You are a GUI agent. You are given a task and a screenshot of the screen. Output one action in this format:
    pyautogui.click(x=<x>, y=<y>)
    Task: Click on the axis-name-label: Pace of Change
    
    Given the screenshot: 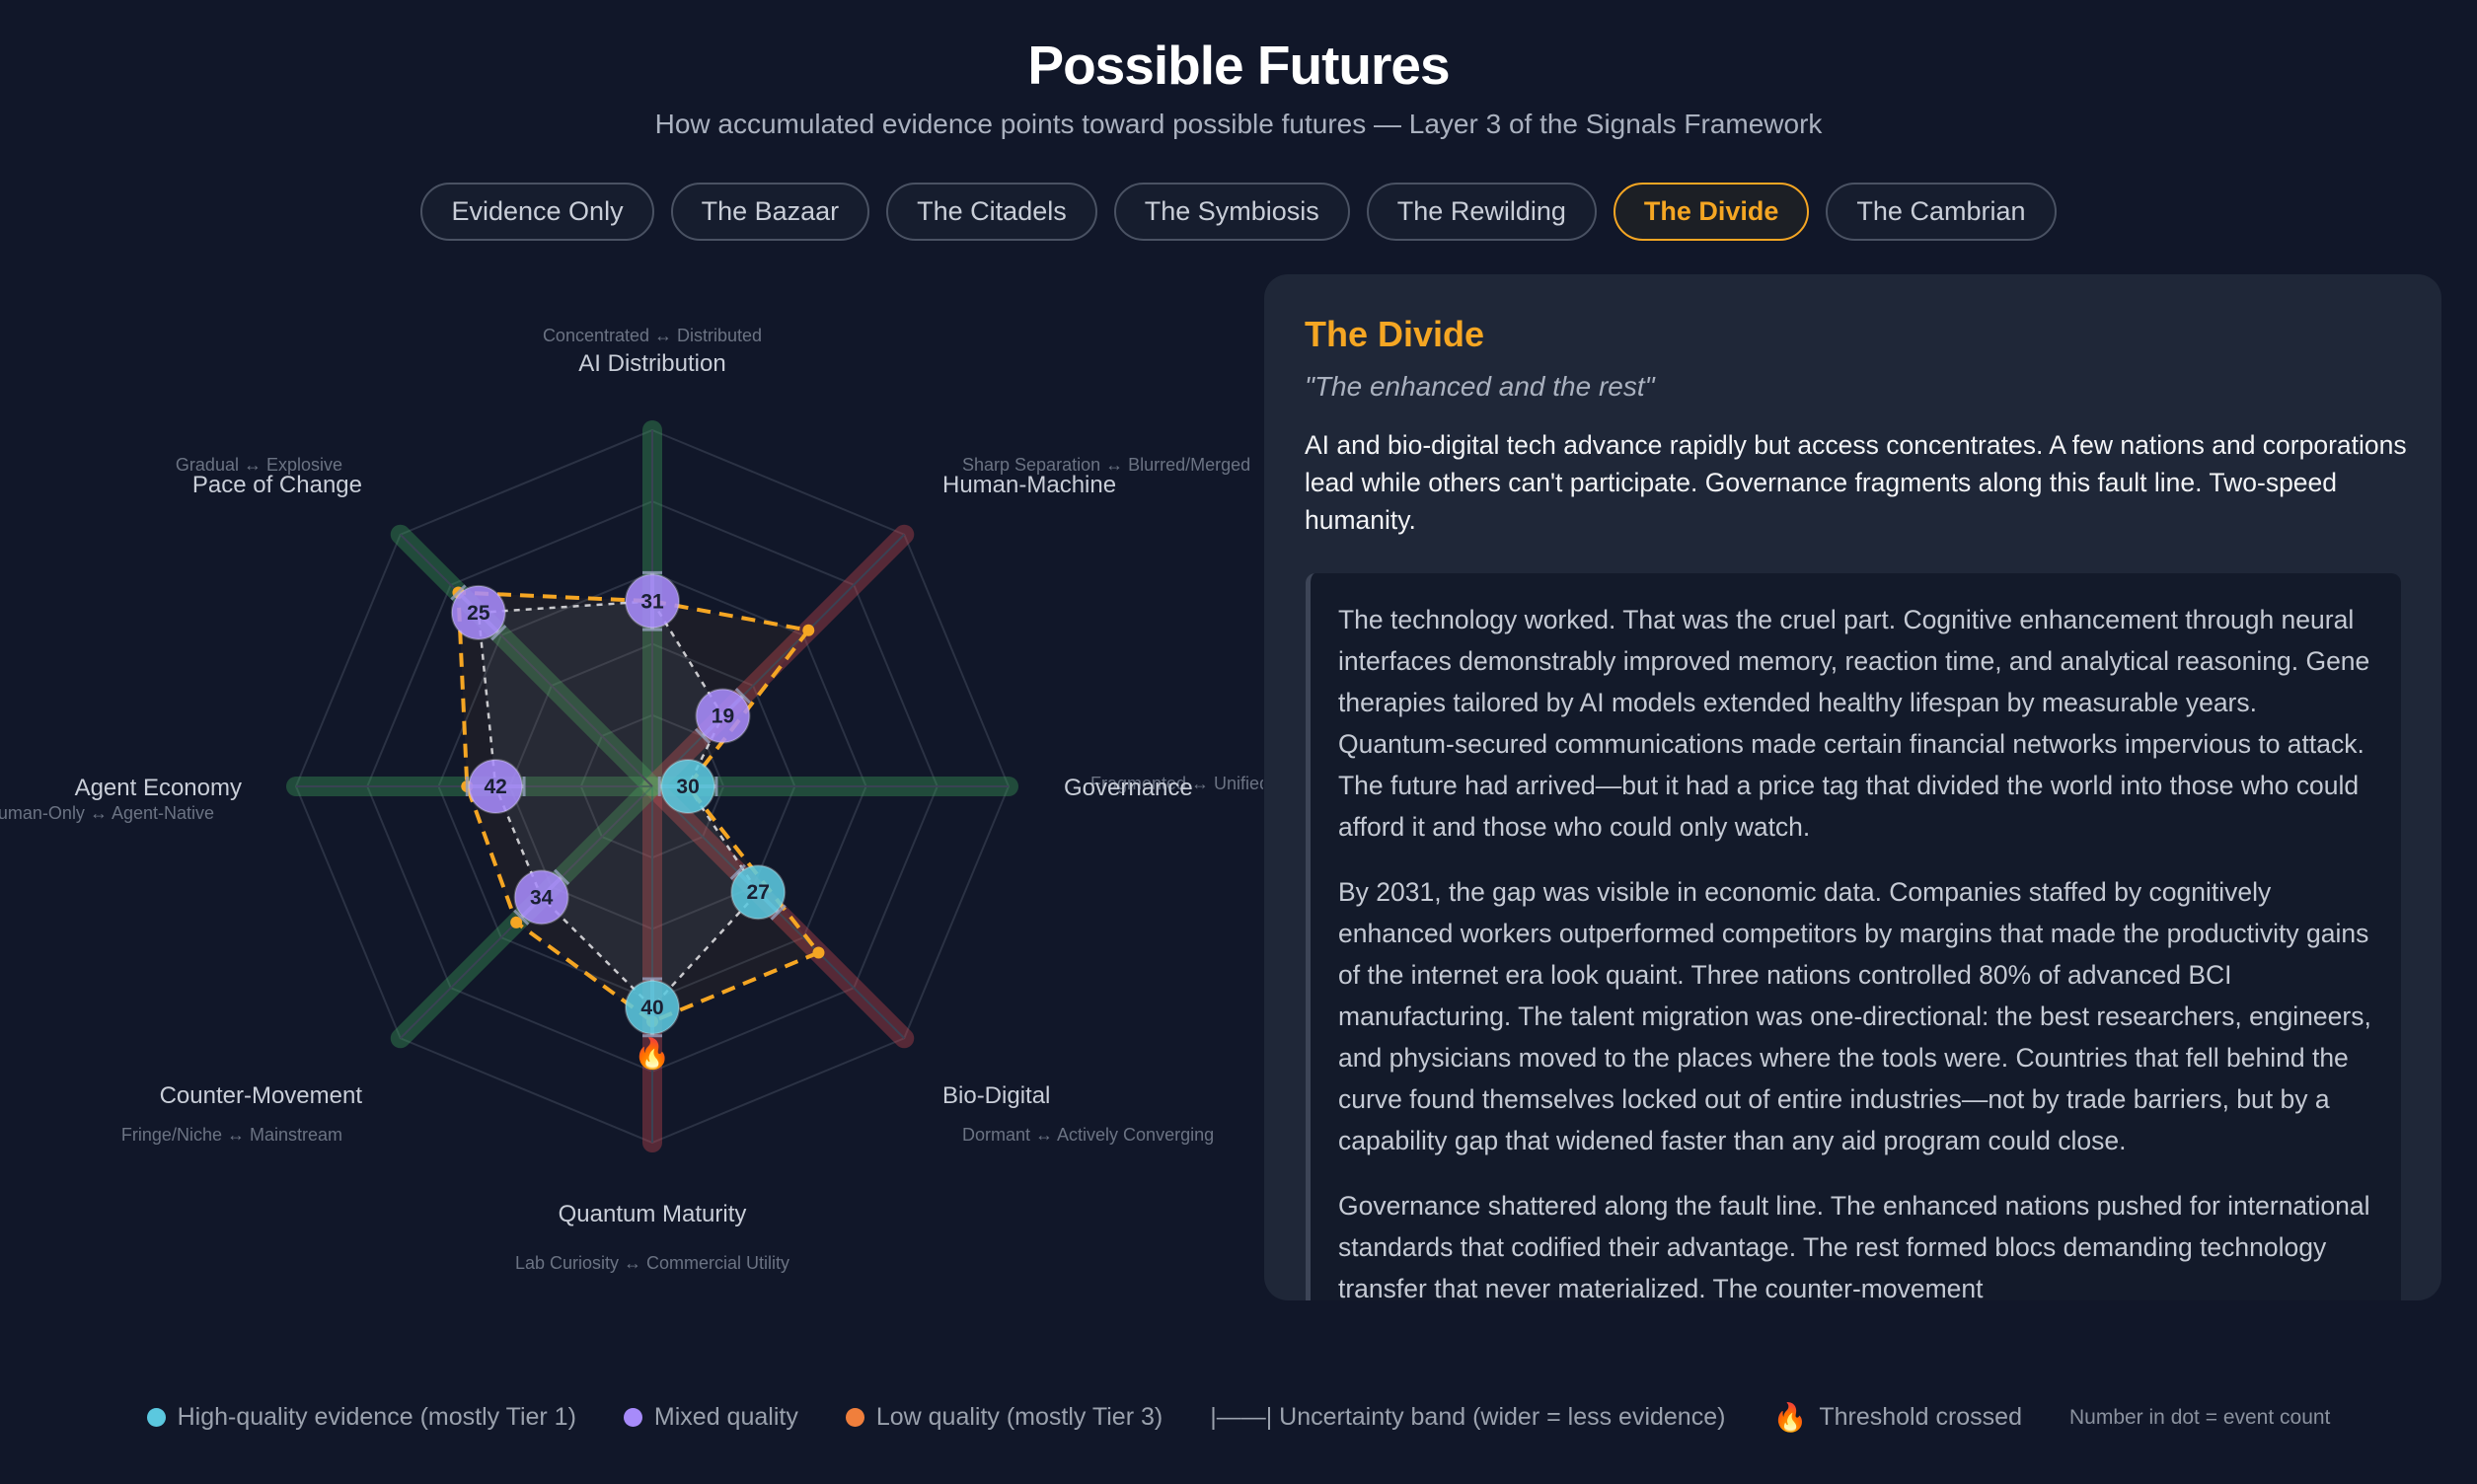 What is the action you would take?
    pyautogui.click(x=277, y=485)
    